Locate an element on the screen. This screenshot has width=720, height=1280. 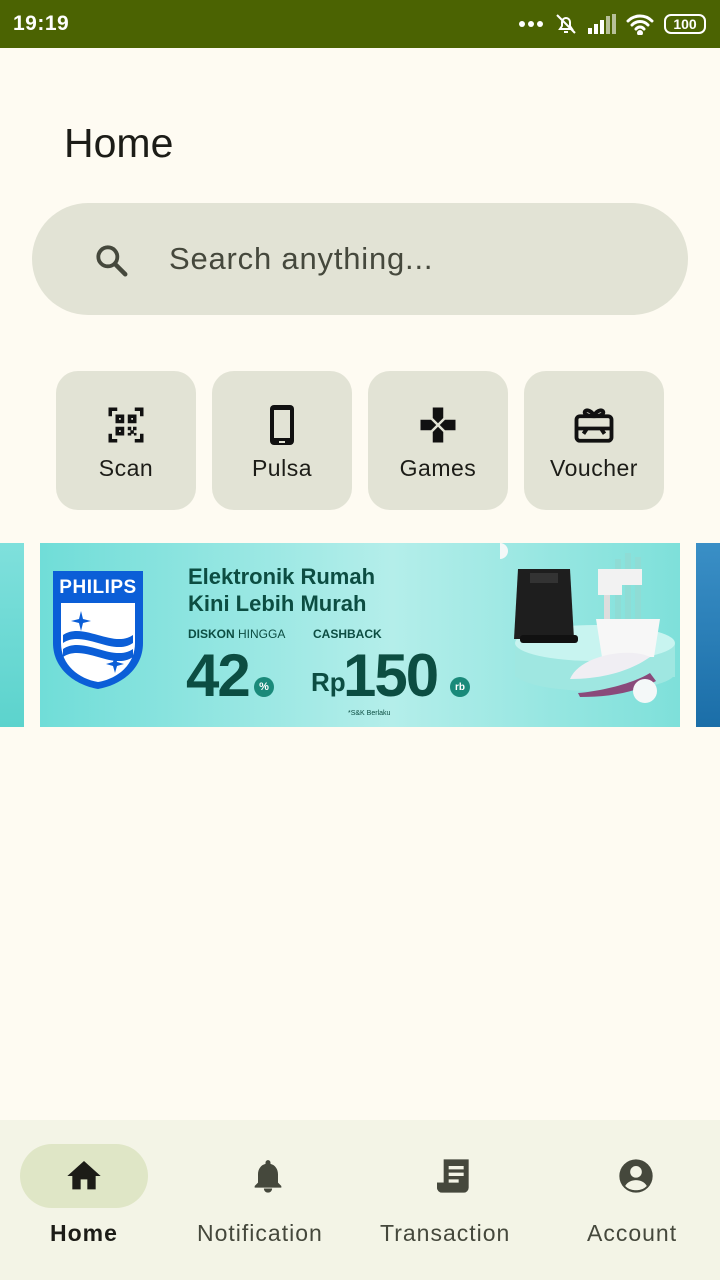
philips-logo: PHILIPS is located at coordinates (98, 630).